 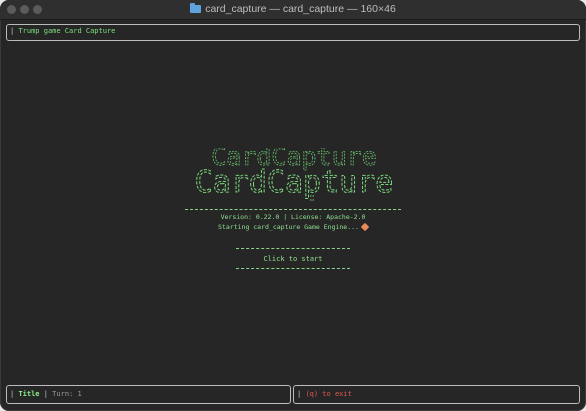 What do you see at coordinates (300, 9) in the screenshot?
I see `window-title: card_capture — card_capture — 160×46` at bounding box center [300, 9].